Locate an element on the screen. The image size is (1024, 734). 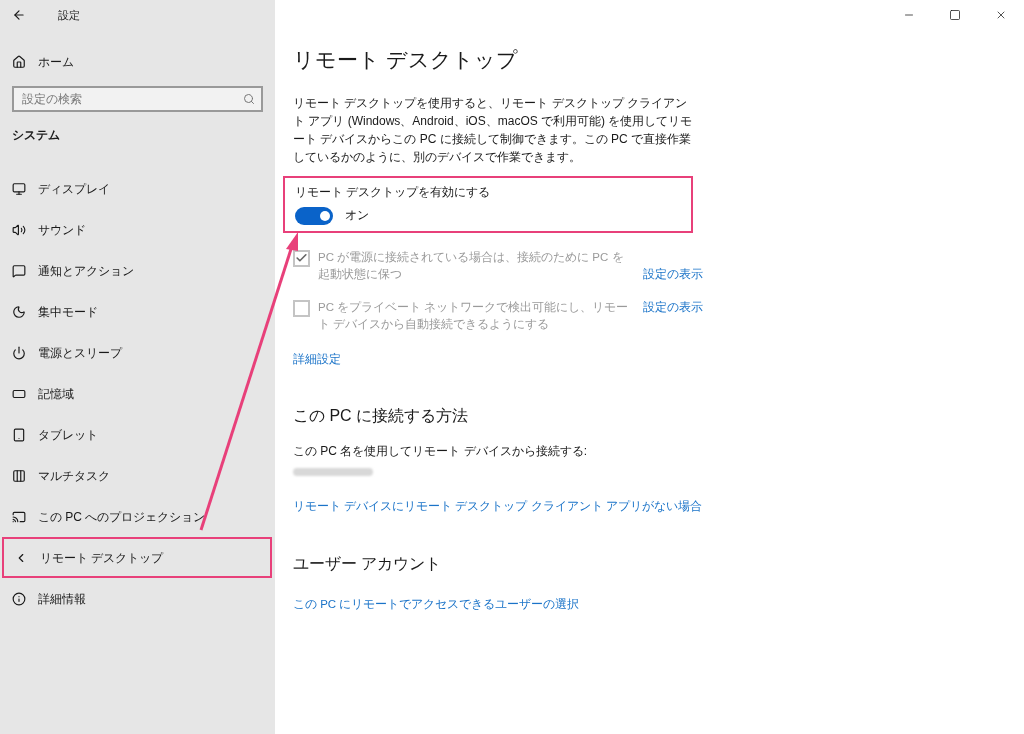
toggle-state: オン is located at coordinates (357, 216).